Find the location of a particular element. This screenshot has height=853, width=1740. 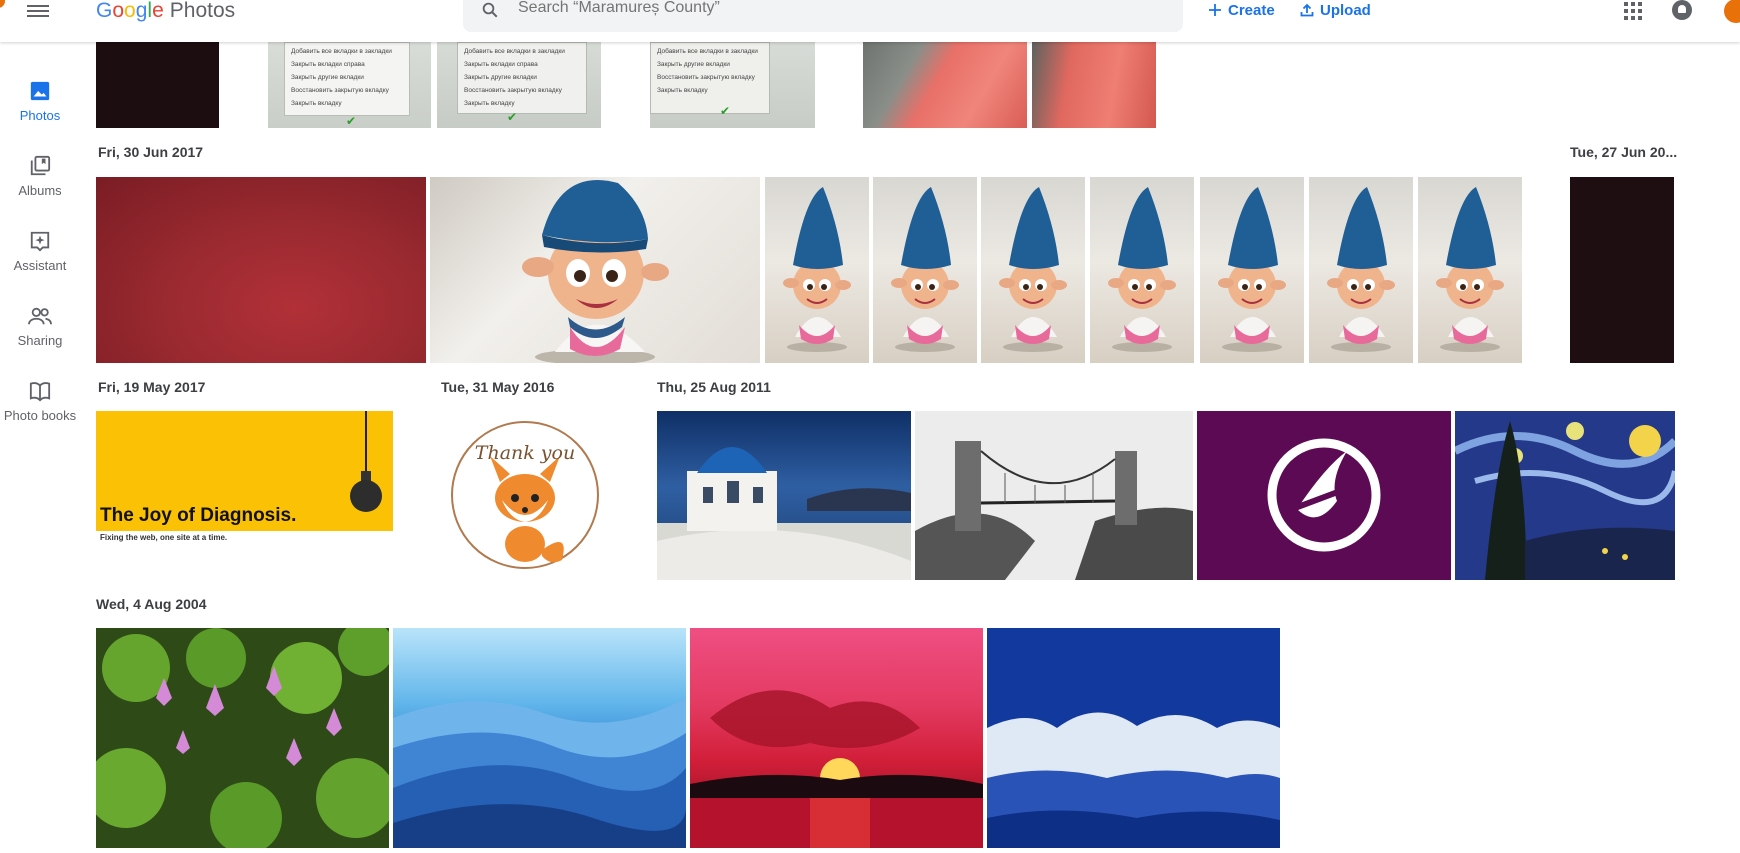

partial-avatar-edge is located at coordinates (2, 4).